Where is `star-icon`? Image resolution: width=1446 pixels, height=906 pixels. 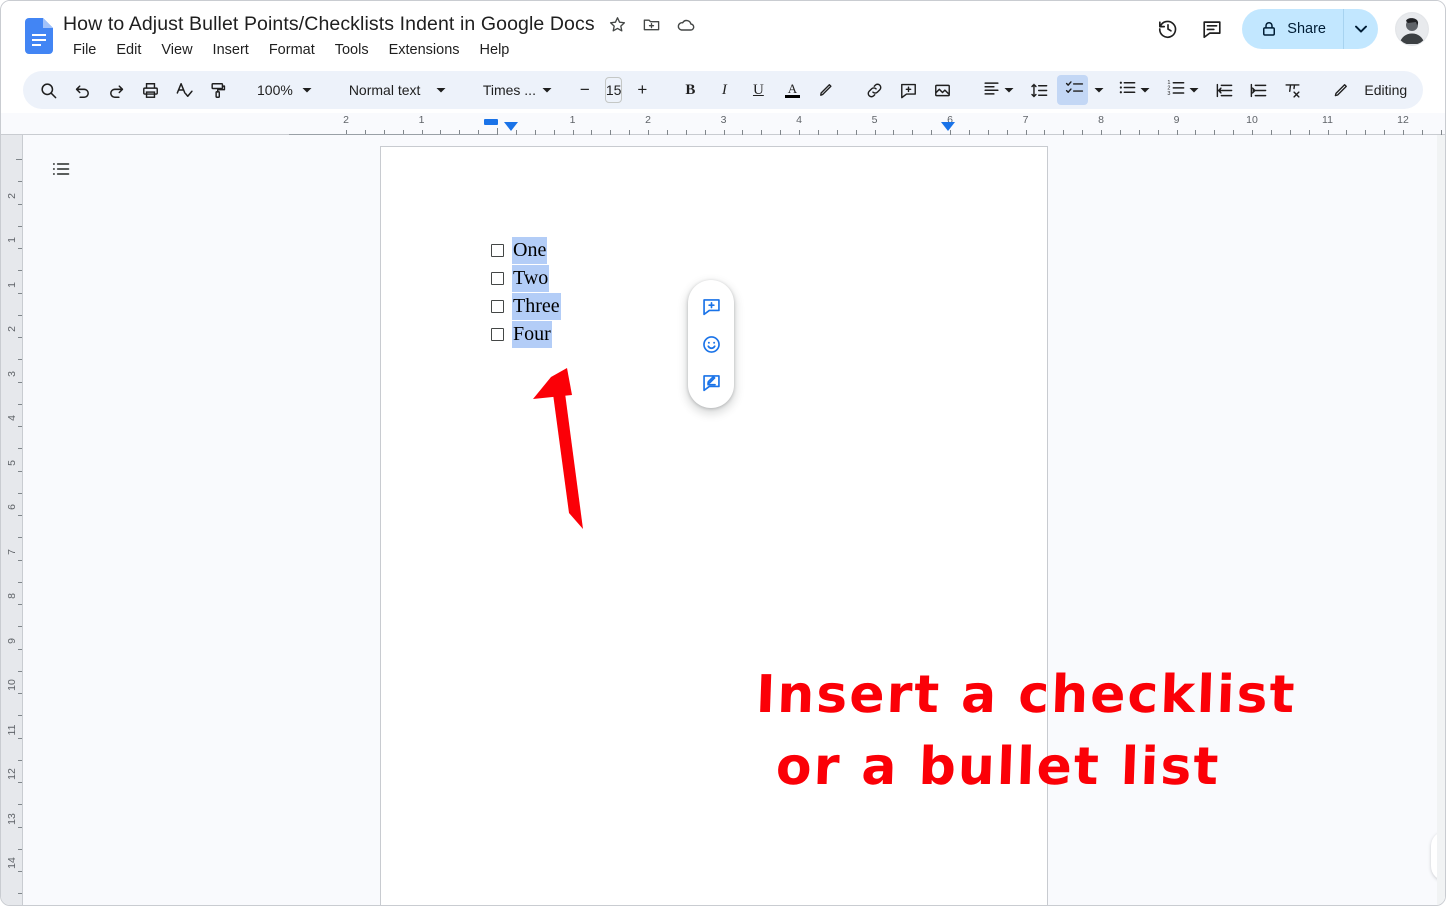
star-icon is located at coordinates (618, 25).